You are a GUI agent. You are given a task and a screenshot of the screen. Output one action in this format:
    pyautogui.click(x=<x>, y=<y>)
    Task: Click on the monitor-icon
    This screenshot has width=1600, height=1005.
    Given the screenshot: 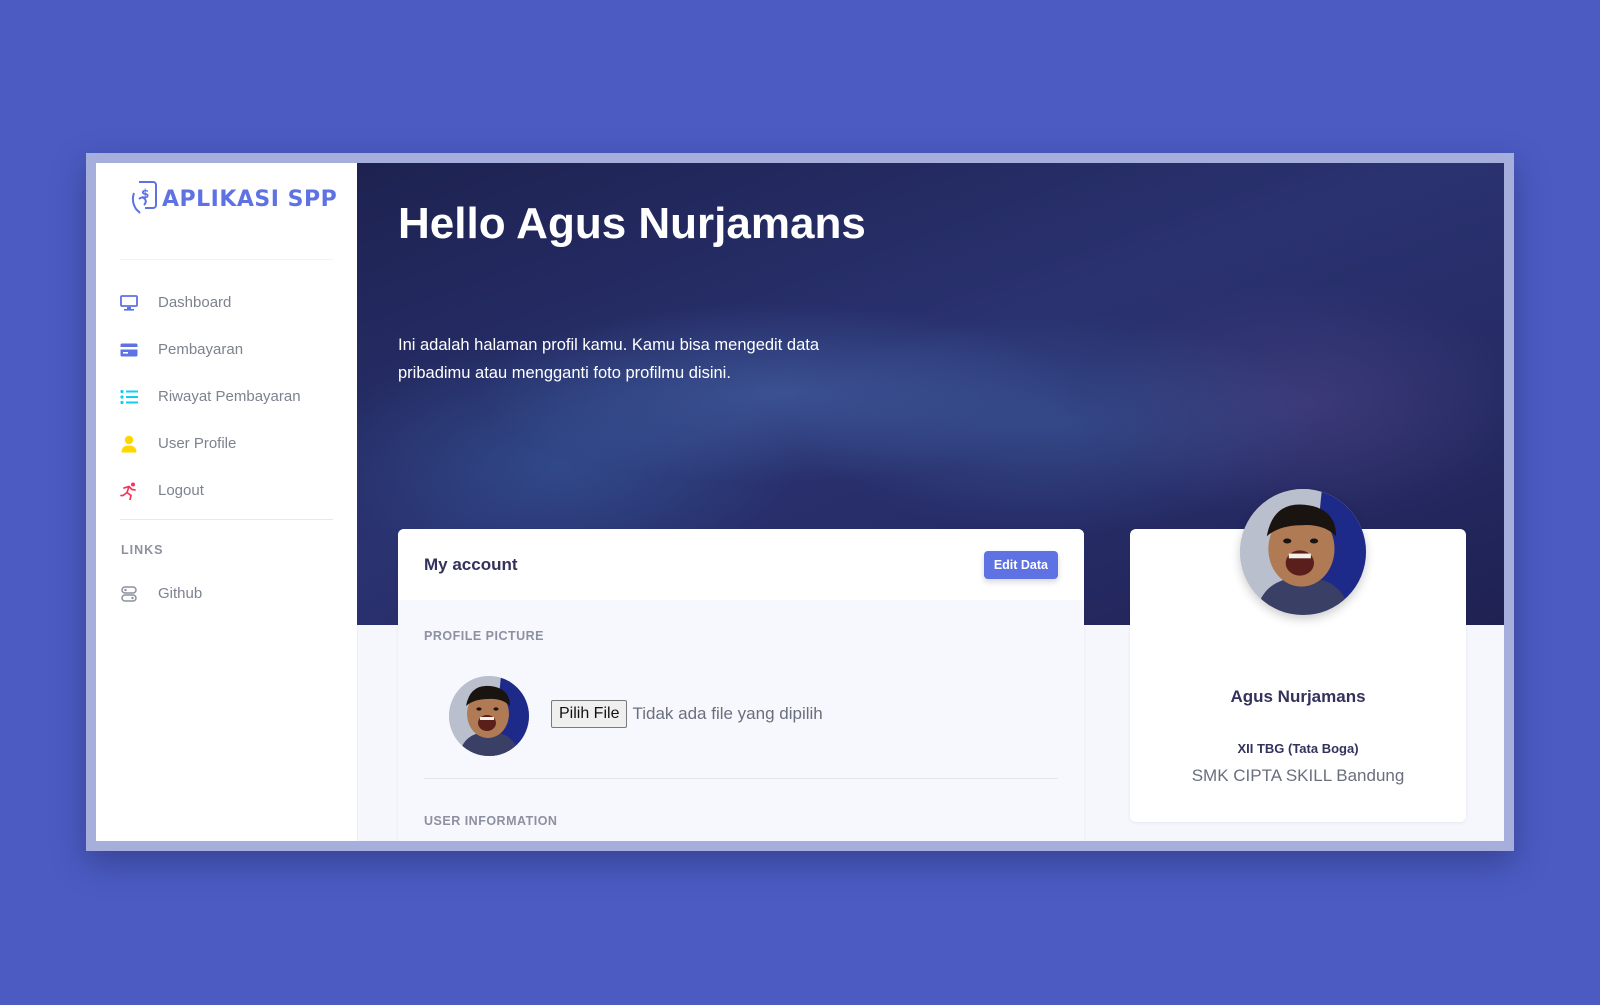 What is the action you would take?
    pyautogui.click(x=129, y=303)
    